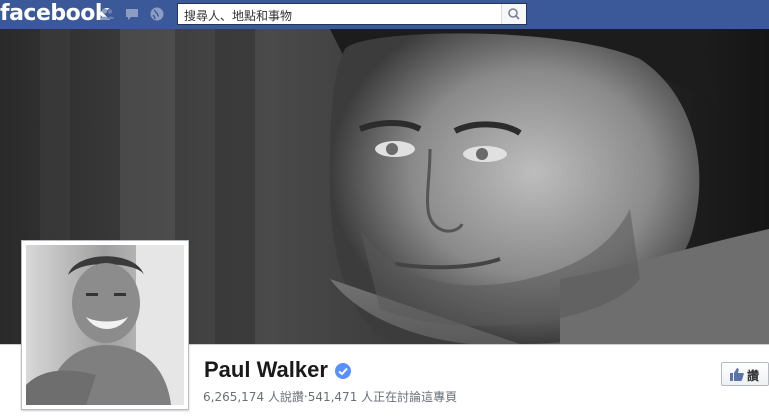  I want to click on search-box: 搜尋人、地點和事物, so click(352, 14).